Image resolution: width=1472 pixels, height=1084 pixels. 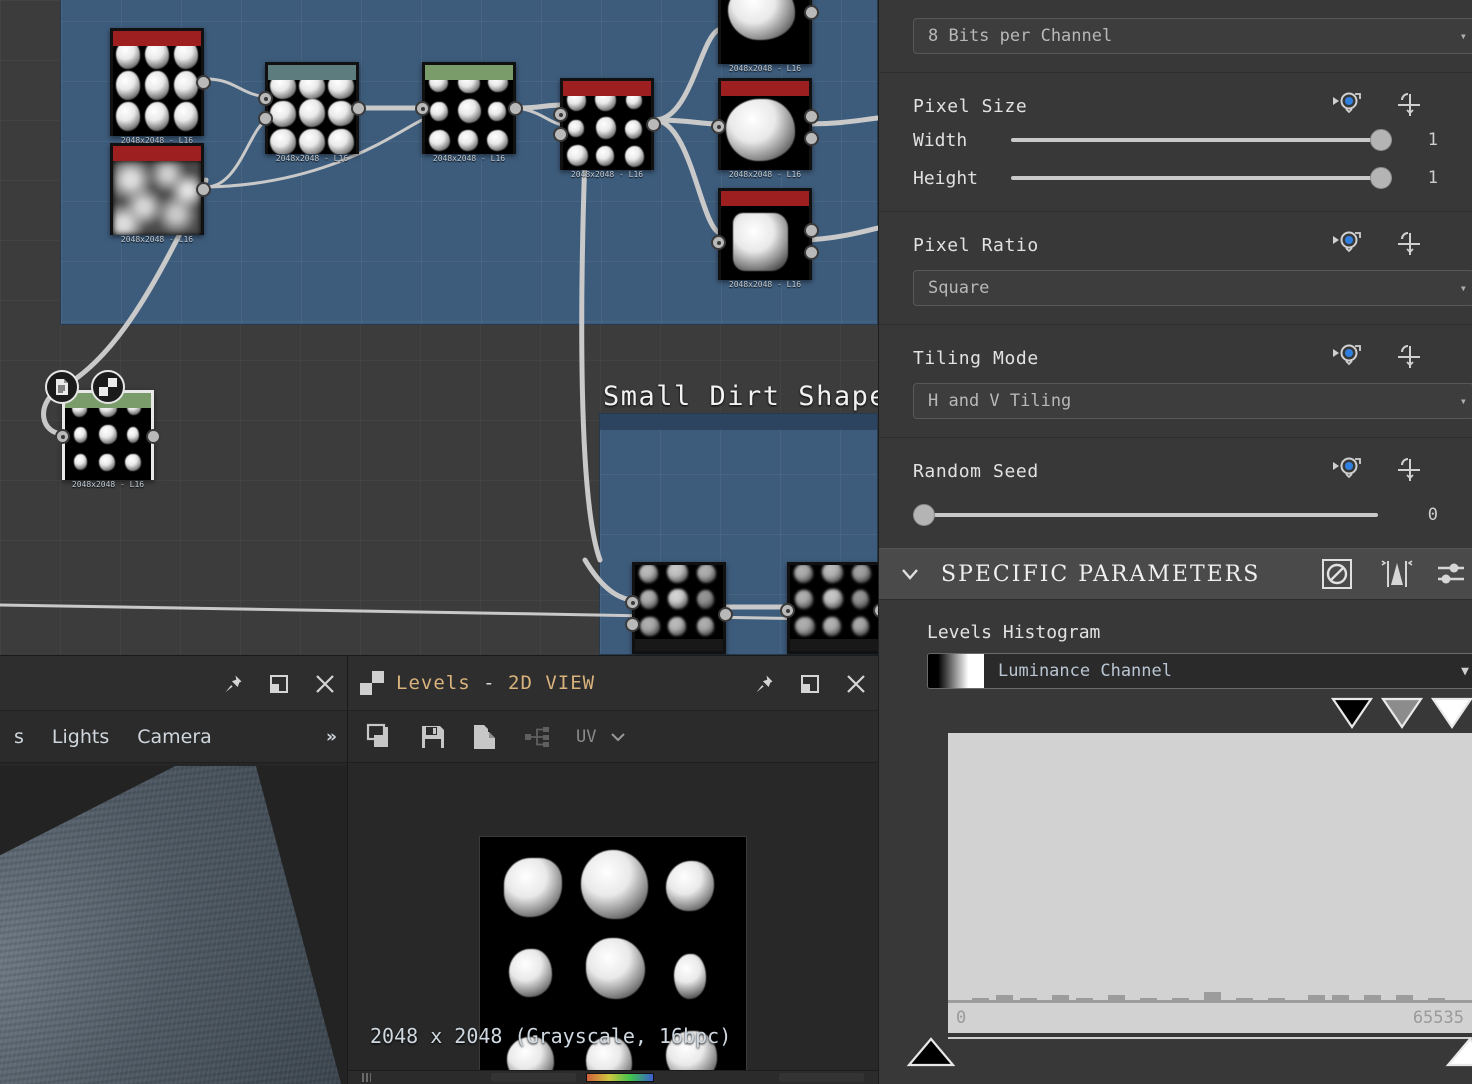 What do you see at coordinates (1415, 515) in the screenshot?
I see `random-seed-value: 0` at bounding box center [1415, 515].